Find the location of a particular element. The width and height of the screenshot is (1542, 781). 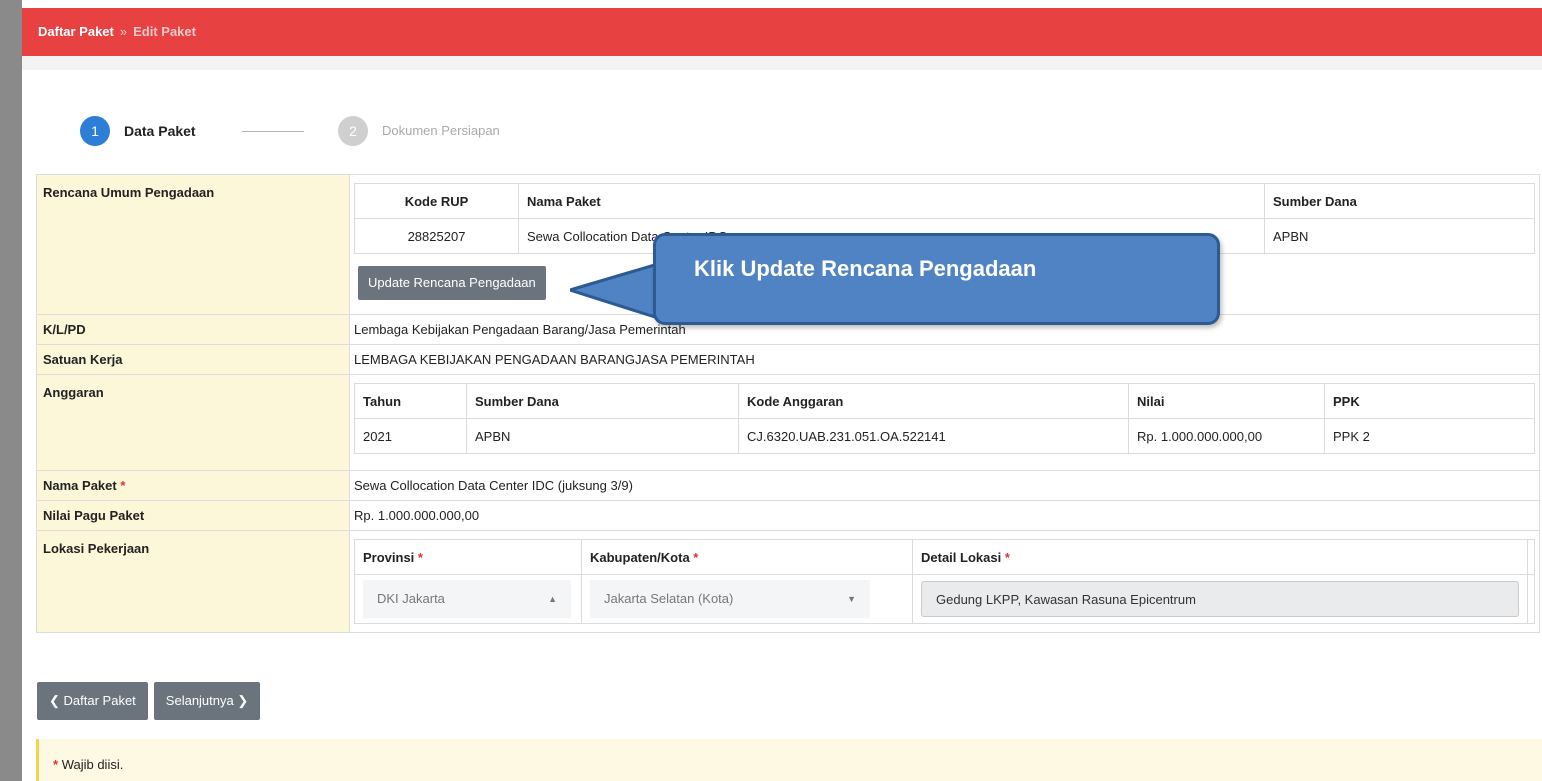

anggaran-ppk-value: PPK 2 is located at coordinates (1429, 436).